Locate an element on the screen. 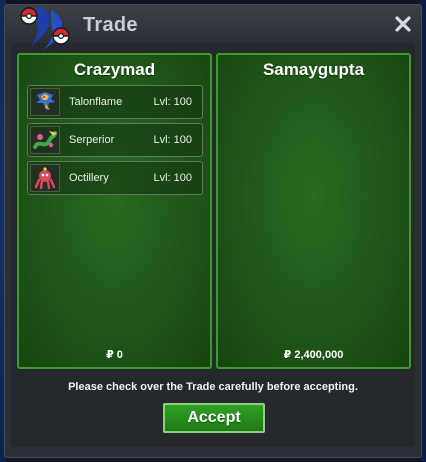  player-name-left: Crazymad is located at coordinates (114, 69).